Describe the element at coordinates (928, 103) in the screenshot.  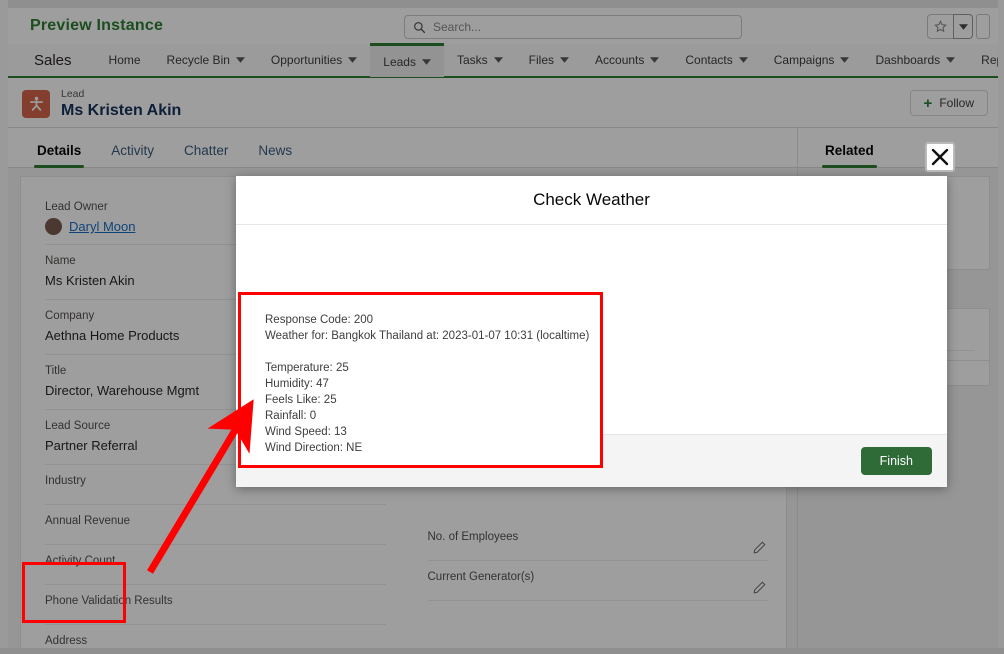
I see `plus-icon: +` at that location.